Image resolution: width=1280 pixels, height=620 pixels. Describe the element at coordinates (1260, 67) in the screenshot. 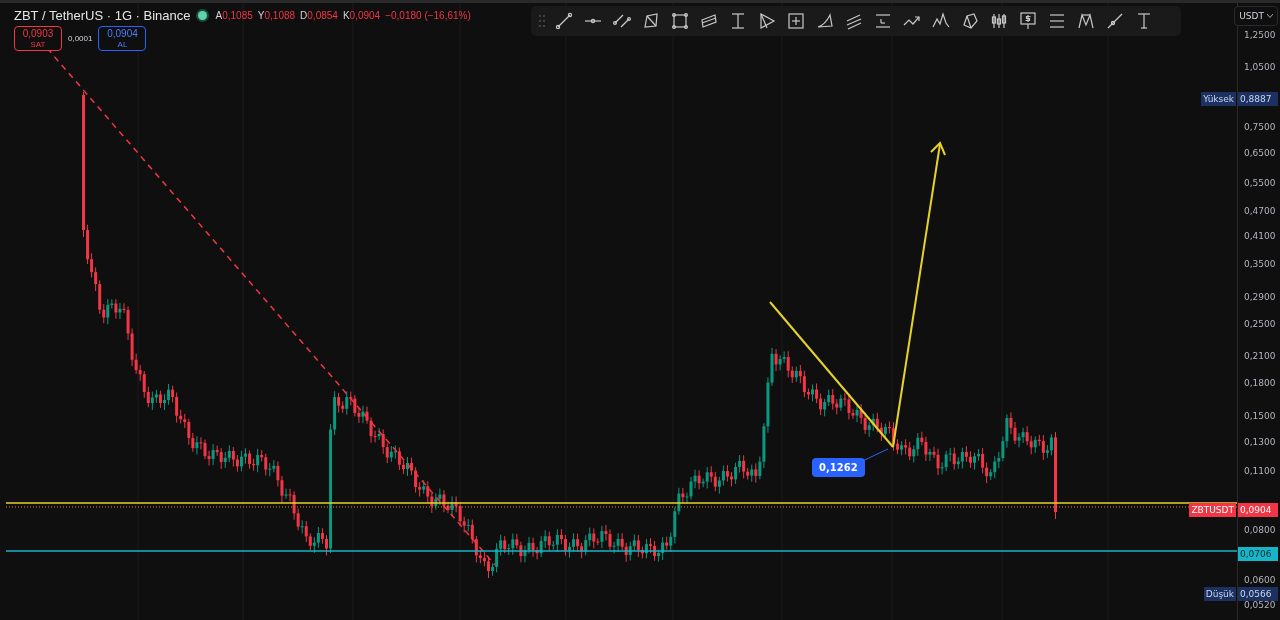

I see `axis-label: 1,0500` at that location.